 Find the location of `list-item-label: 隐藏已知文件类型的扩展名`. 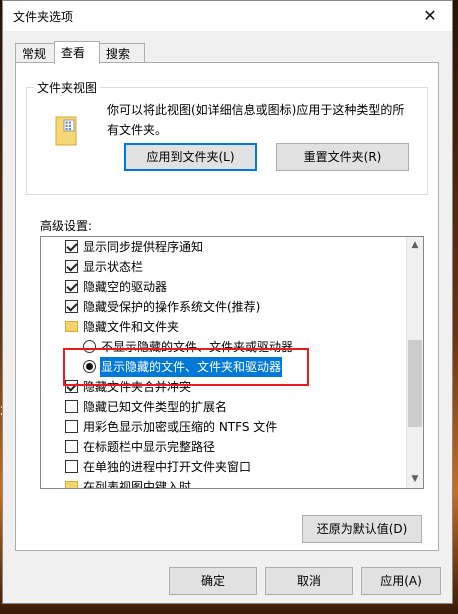

list-item-label: 隐藏已知文件类型的扩展名 is located at coordinates (155, 407).